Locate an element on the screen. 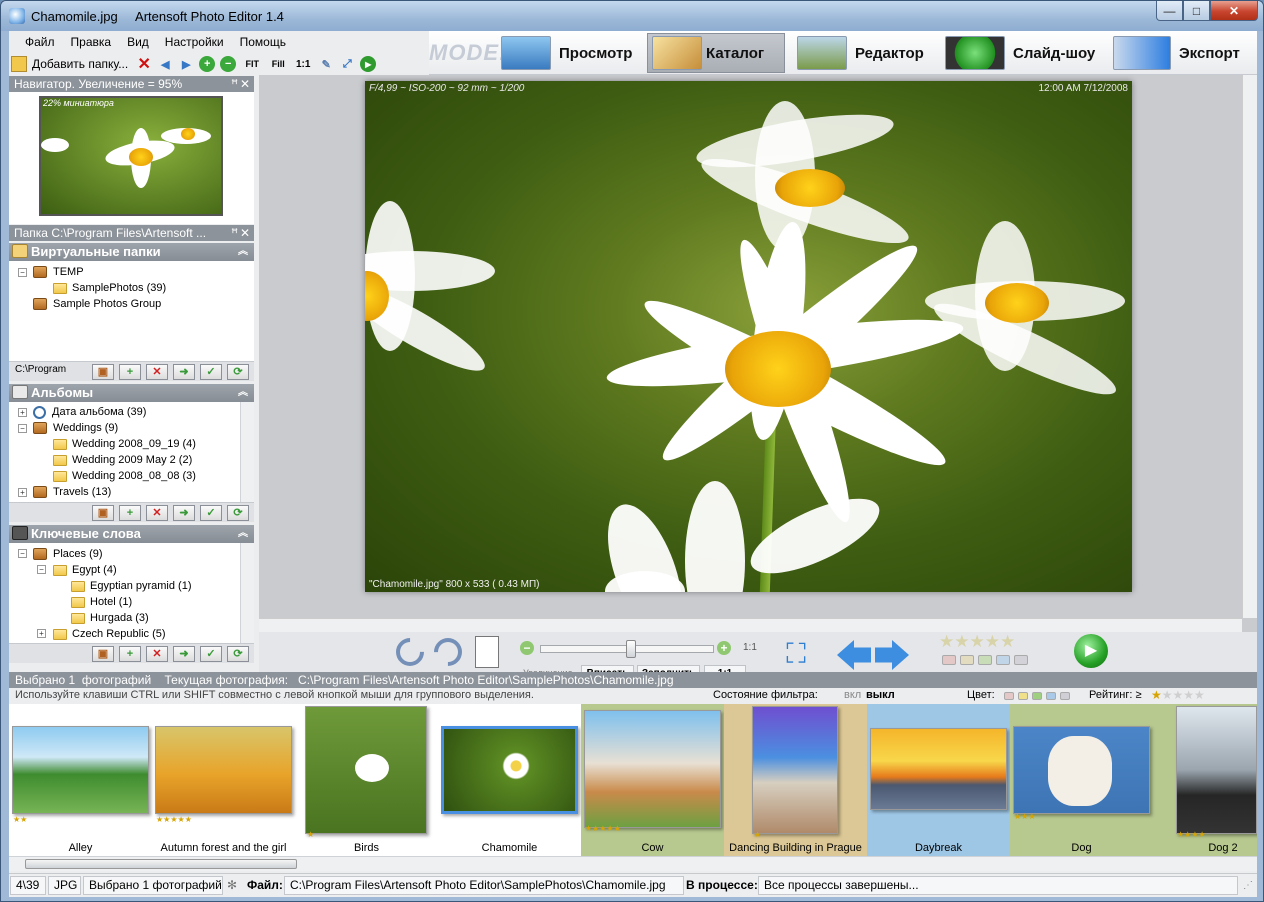 The height and width of the screenshot is (902, 1264). tree-item: Hotel (1) is located at coordinates (101, 602).